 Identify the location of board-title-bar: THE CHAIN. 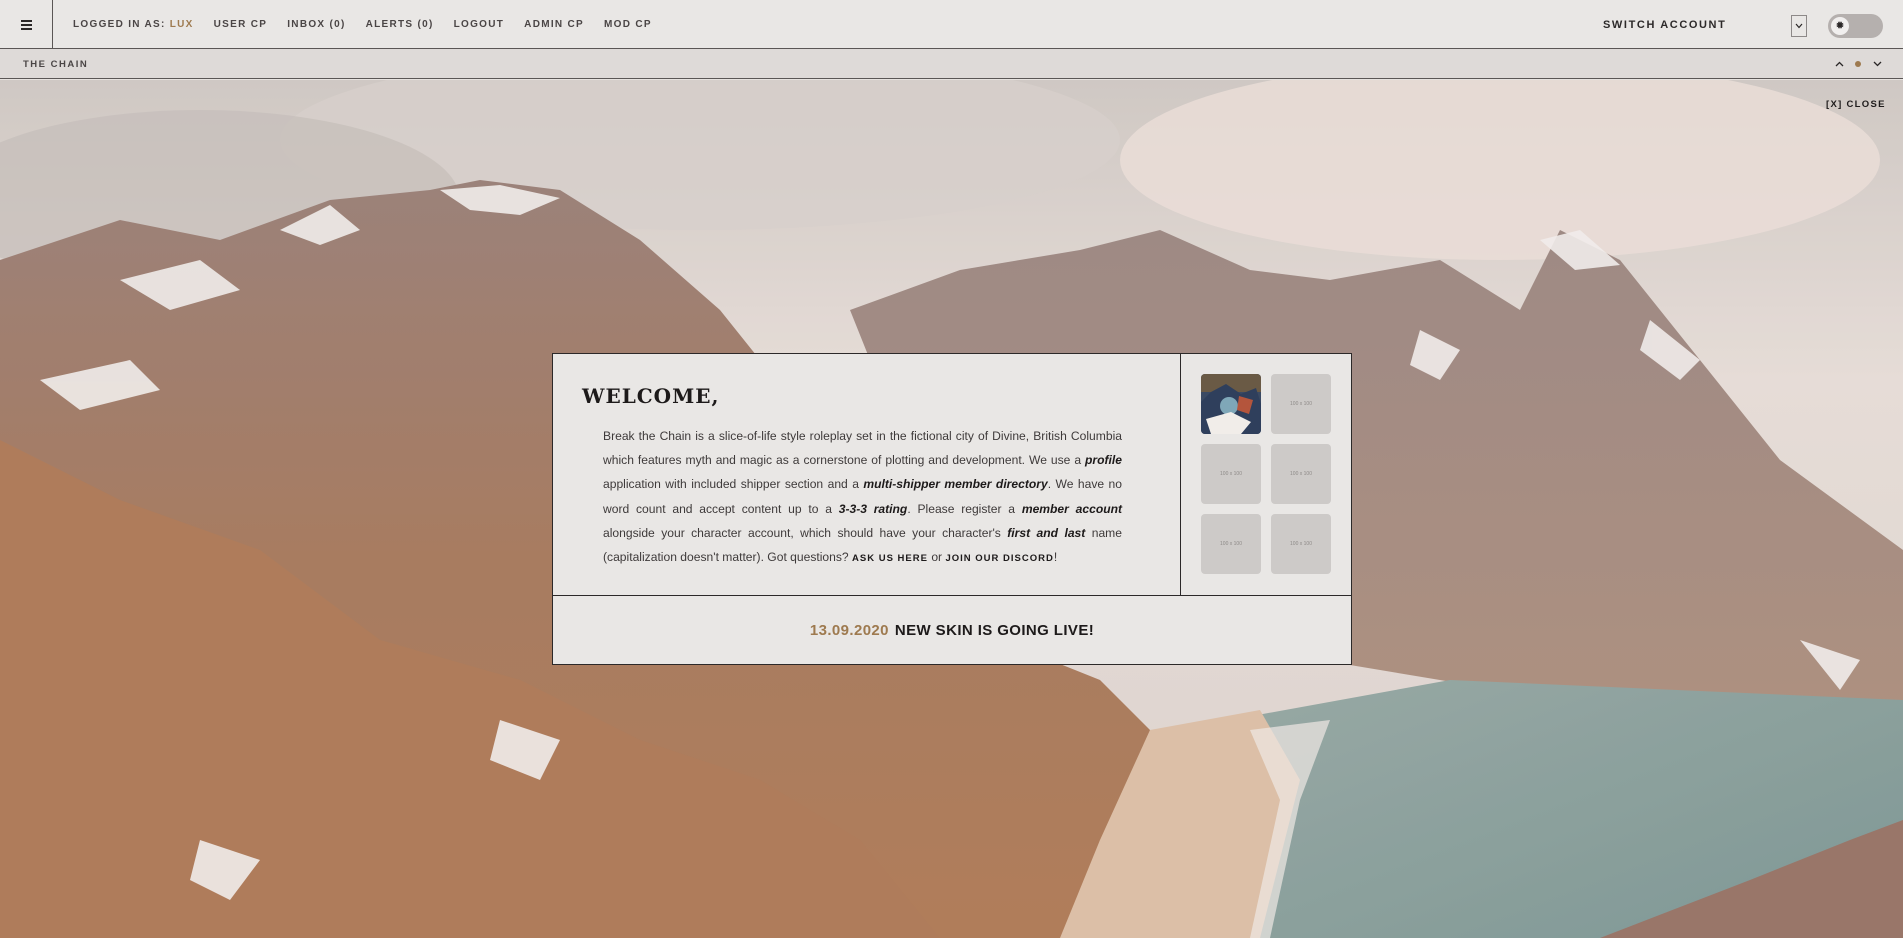
(951, 64).